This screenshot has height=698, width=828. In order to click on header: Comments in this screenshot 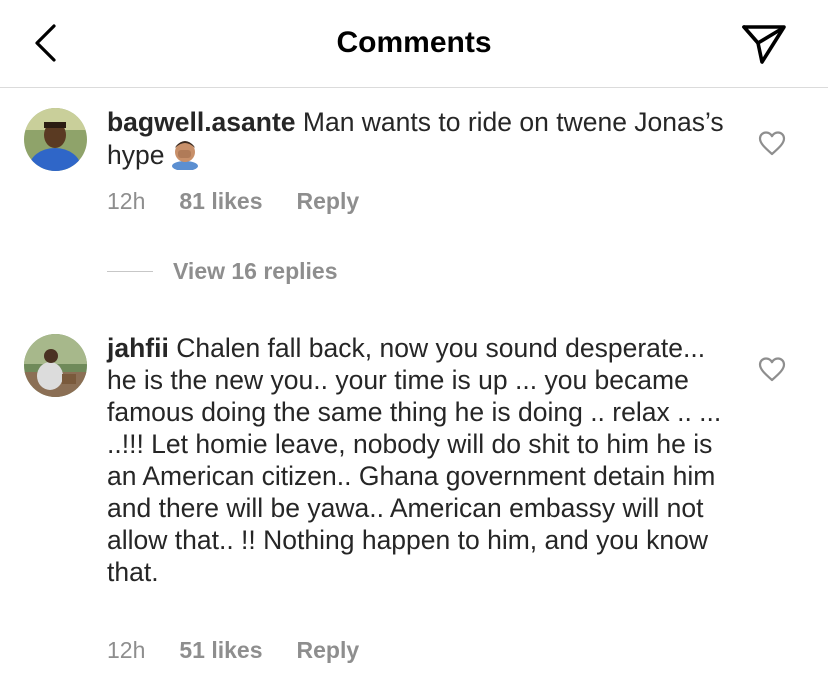, I will do `click(414, 44)`.